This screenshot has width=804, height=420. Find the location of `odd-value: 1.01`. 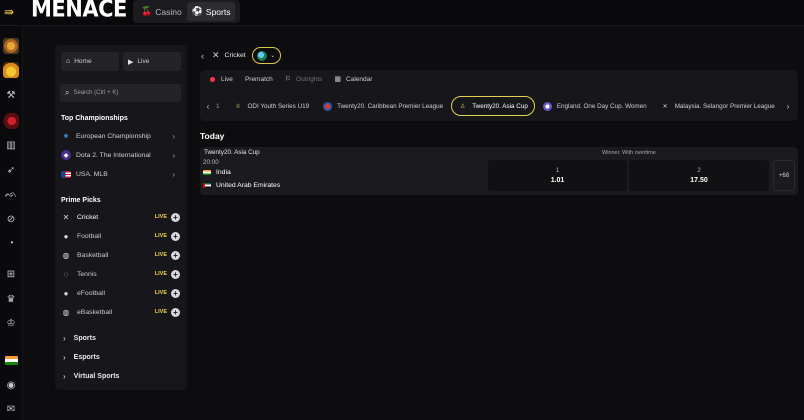

odd-value: 1.01 is located at coordinates (557, 180).